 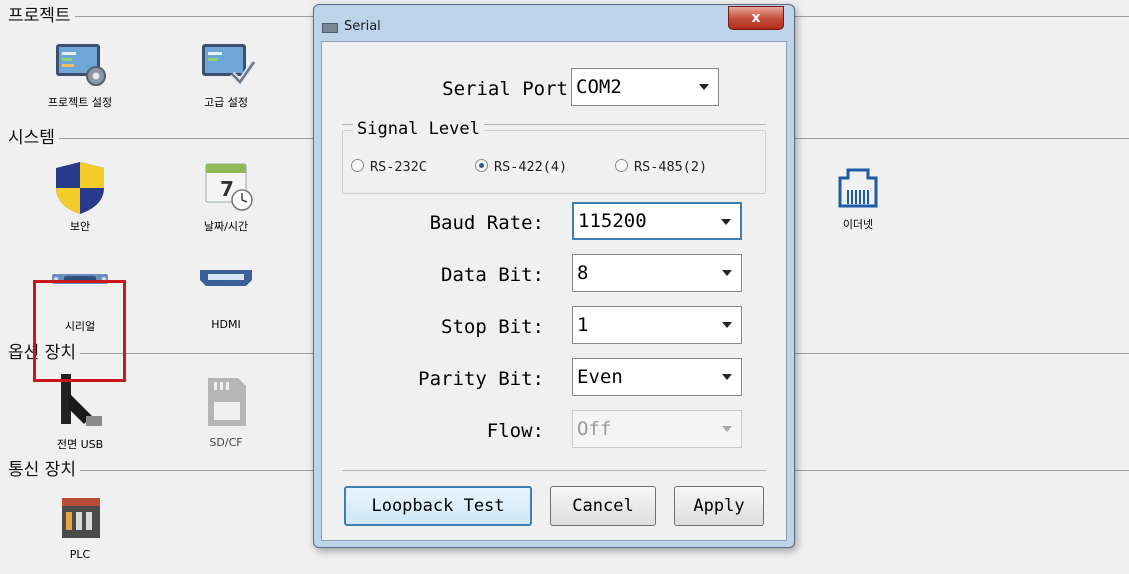 What do you see at coordinates (44, 470) in the screenshot?
I see `section-title-comm-device: 통신 장치` at bounding box center [44, 470].